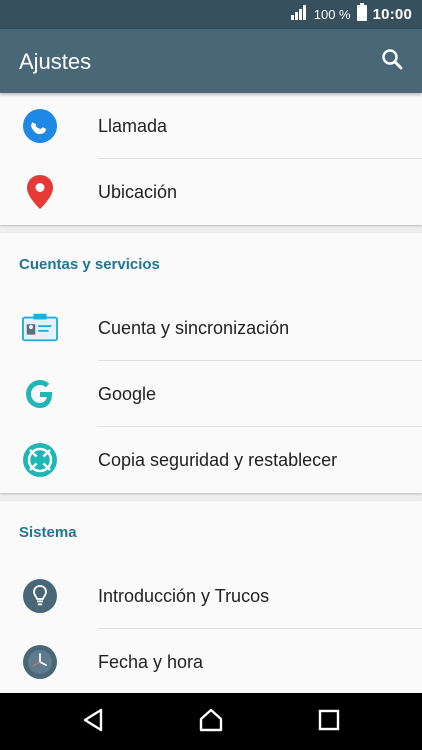  I want to click on list-item-label: Introducción y Trucos, so click(184, 595).